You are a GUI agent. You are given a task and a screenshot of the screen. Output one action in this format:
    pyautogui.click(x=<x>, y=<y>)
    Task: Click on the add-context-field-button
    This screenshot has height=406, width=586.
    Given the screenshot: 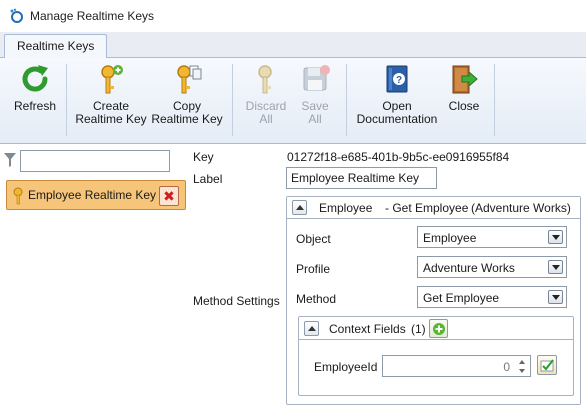 What is the action you would take?
    pyautogui.click(x=438, y=328)
    